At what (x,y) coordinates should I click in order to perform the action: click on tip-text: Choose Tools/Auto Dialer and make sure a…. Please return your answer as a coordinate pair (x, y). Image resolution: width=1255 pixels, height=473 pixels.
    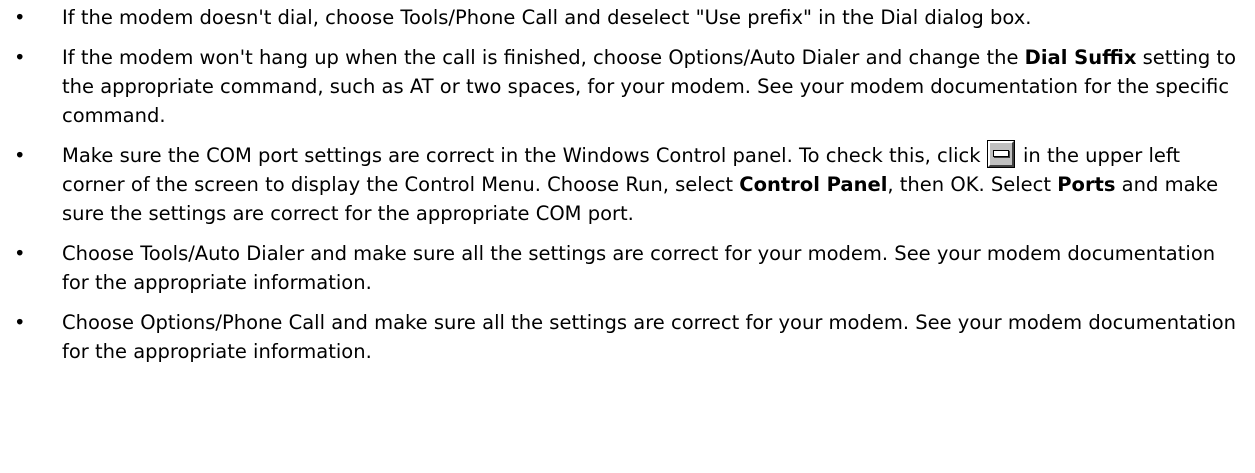
    Looking at the image, I should click on (639, 268).